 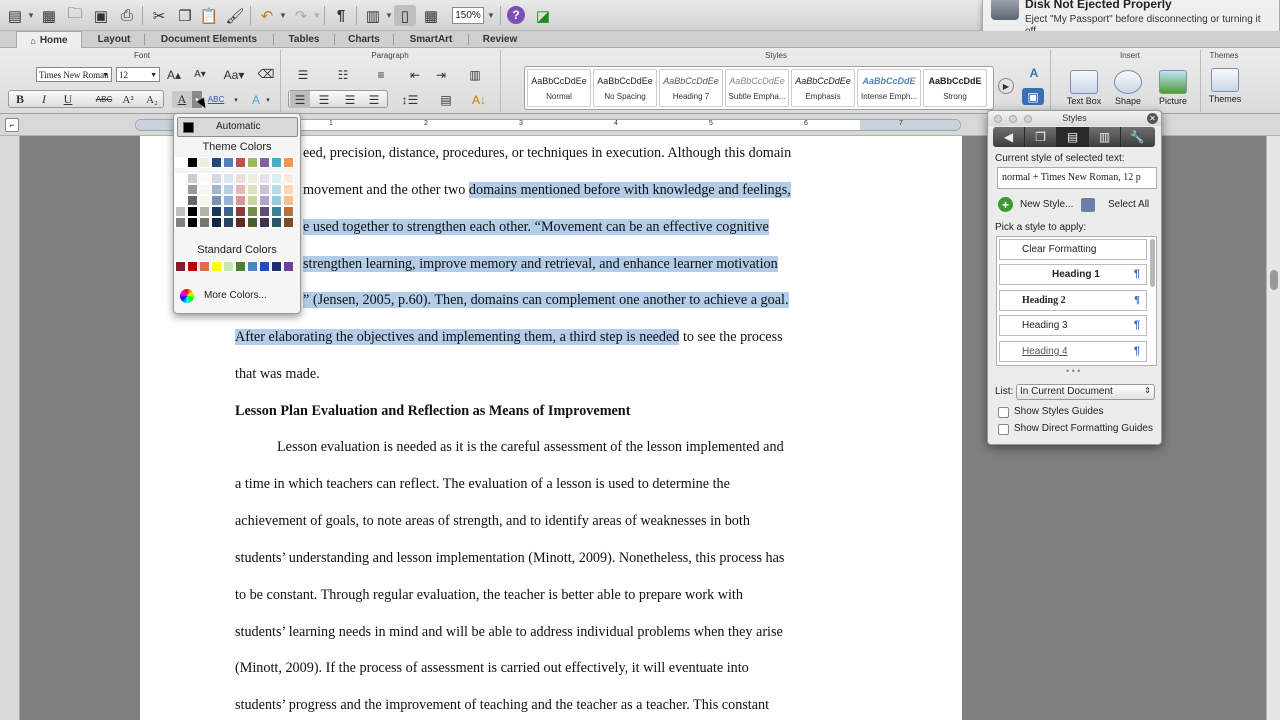 What do you see at coordinates (266, 73) in the screenshot?
I see `clear-formatting-icon: ⌫` at bounding box center [266, 73].